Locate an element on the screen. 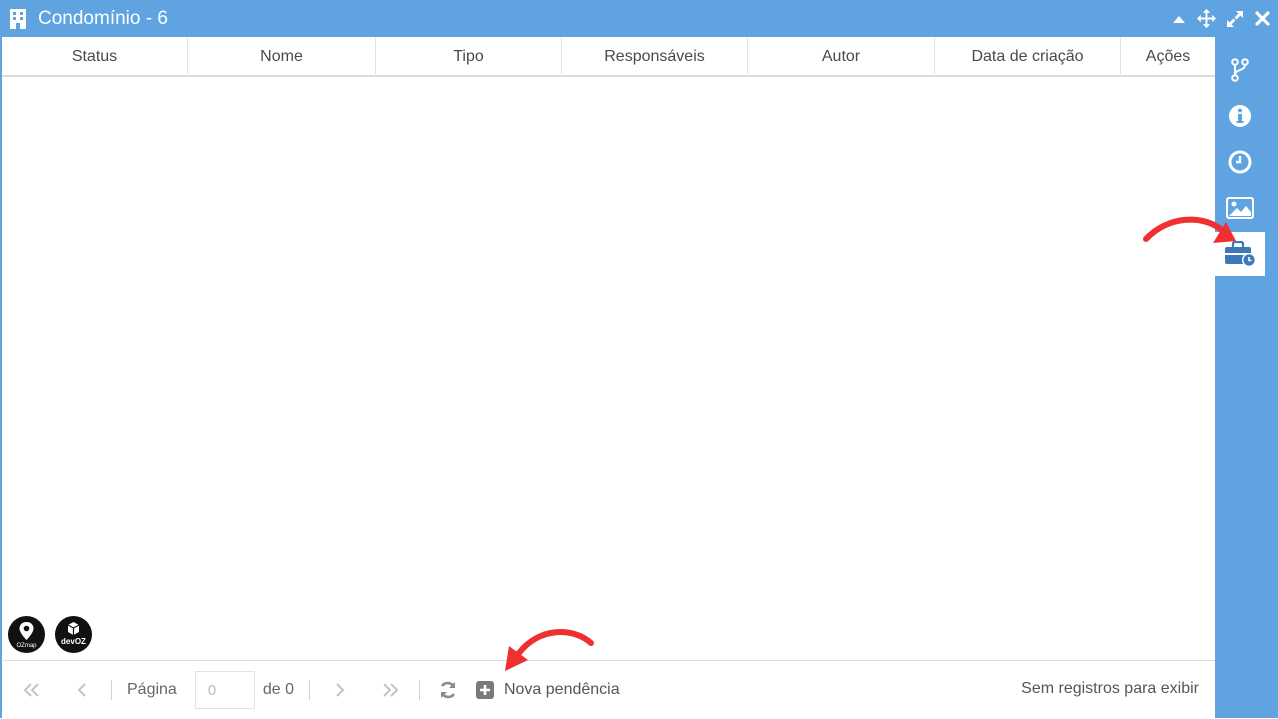 Image resolution: width=1278 pixels, height=719 pixels. records-status: Sem registros para exibir is located at coordinates (1110, 688).